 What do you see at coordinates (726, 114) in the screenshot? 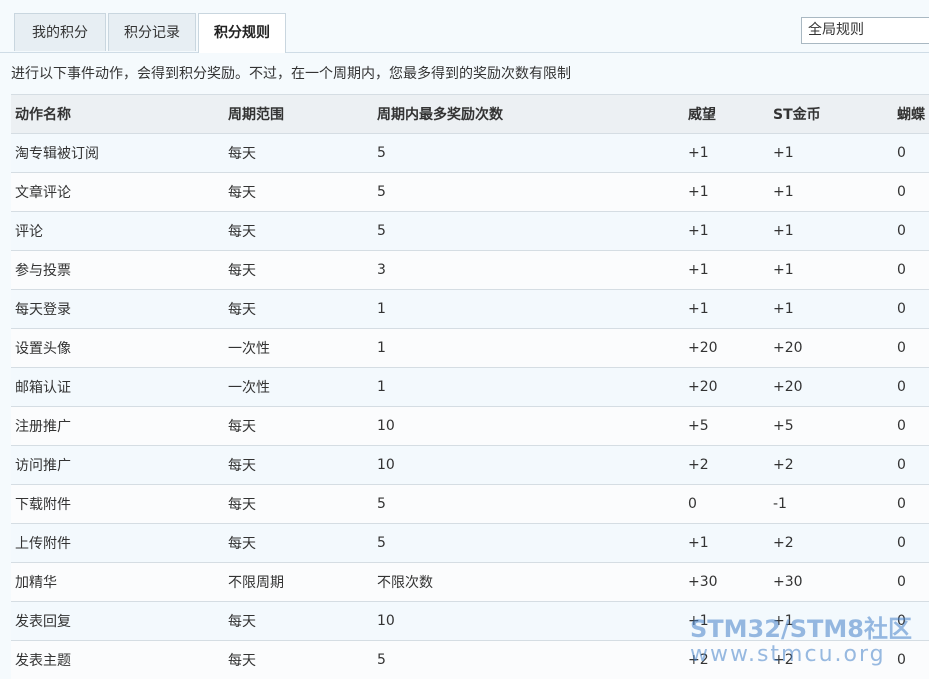
I see `col-header-prestige: 威望` at bounding box center [726, 114].